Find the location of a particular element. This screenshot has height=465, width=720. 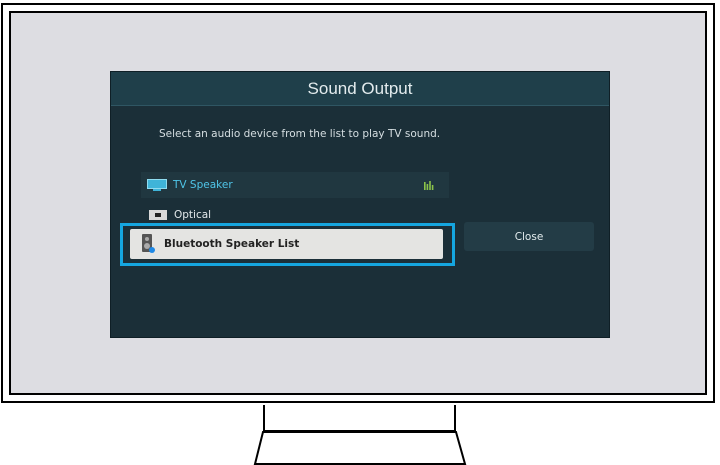

audio-level-icon is located at coordinates (429, 185).